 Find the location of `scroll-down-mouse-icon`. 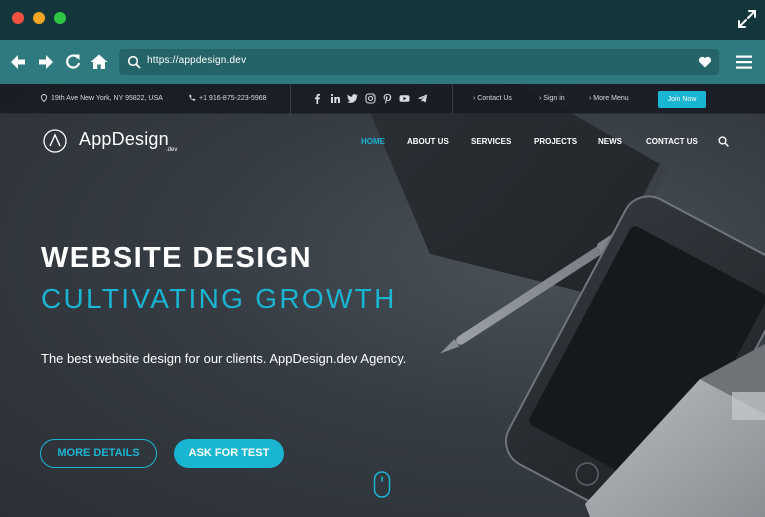

scroll-down-mouse-icon is located at coordinates (382, 484).